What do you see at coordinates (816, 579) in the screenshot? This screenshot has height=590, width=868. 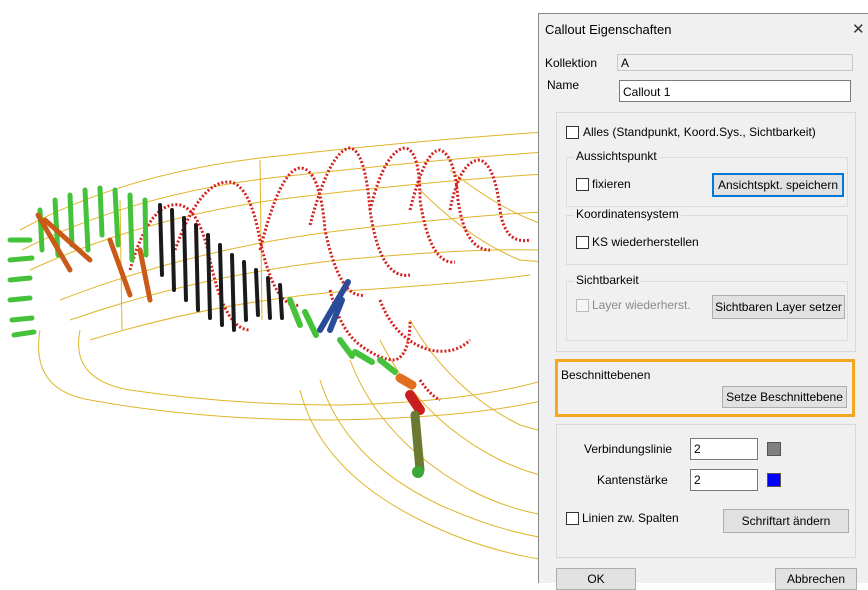 I see `cancel-button: Abbrechen` at bounding box center [816, 579].